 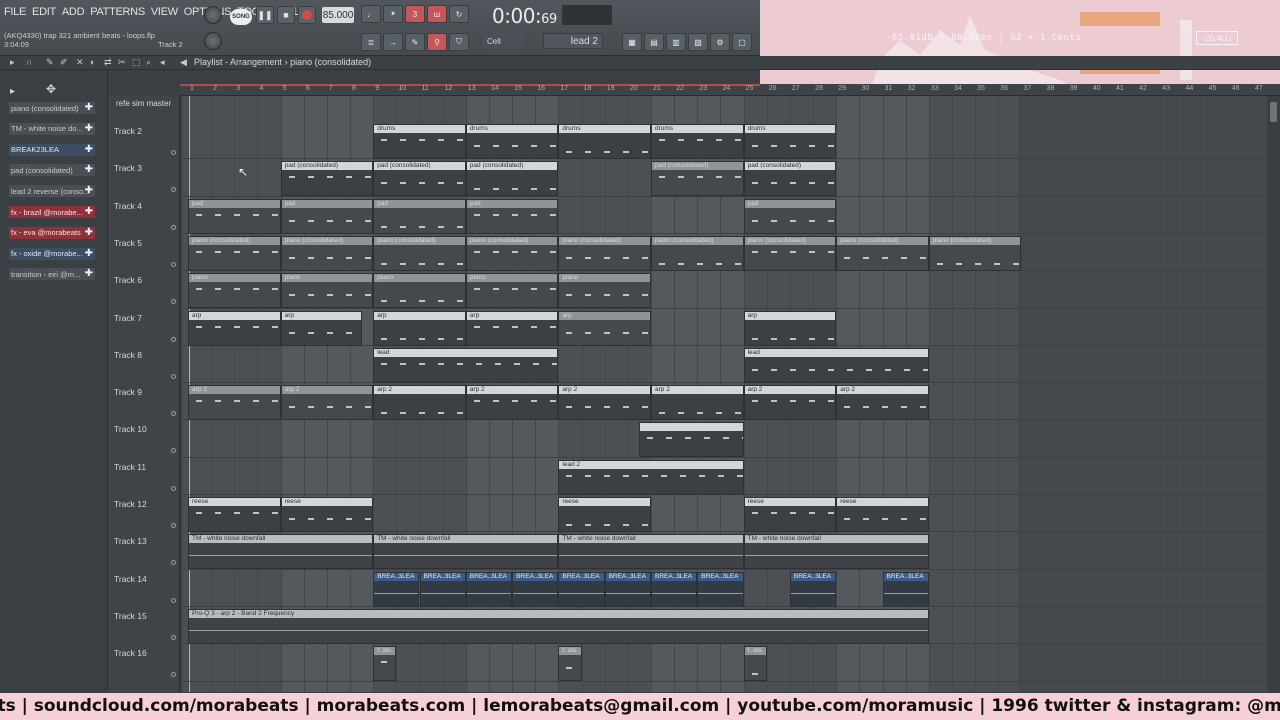 What do you see at coordinates (1273, 112) in the screenshot?
I see `scrollbar-thumb` at bounding box center [1273, 112].